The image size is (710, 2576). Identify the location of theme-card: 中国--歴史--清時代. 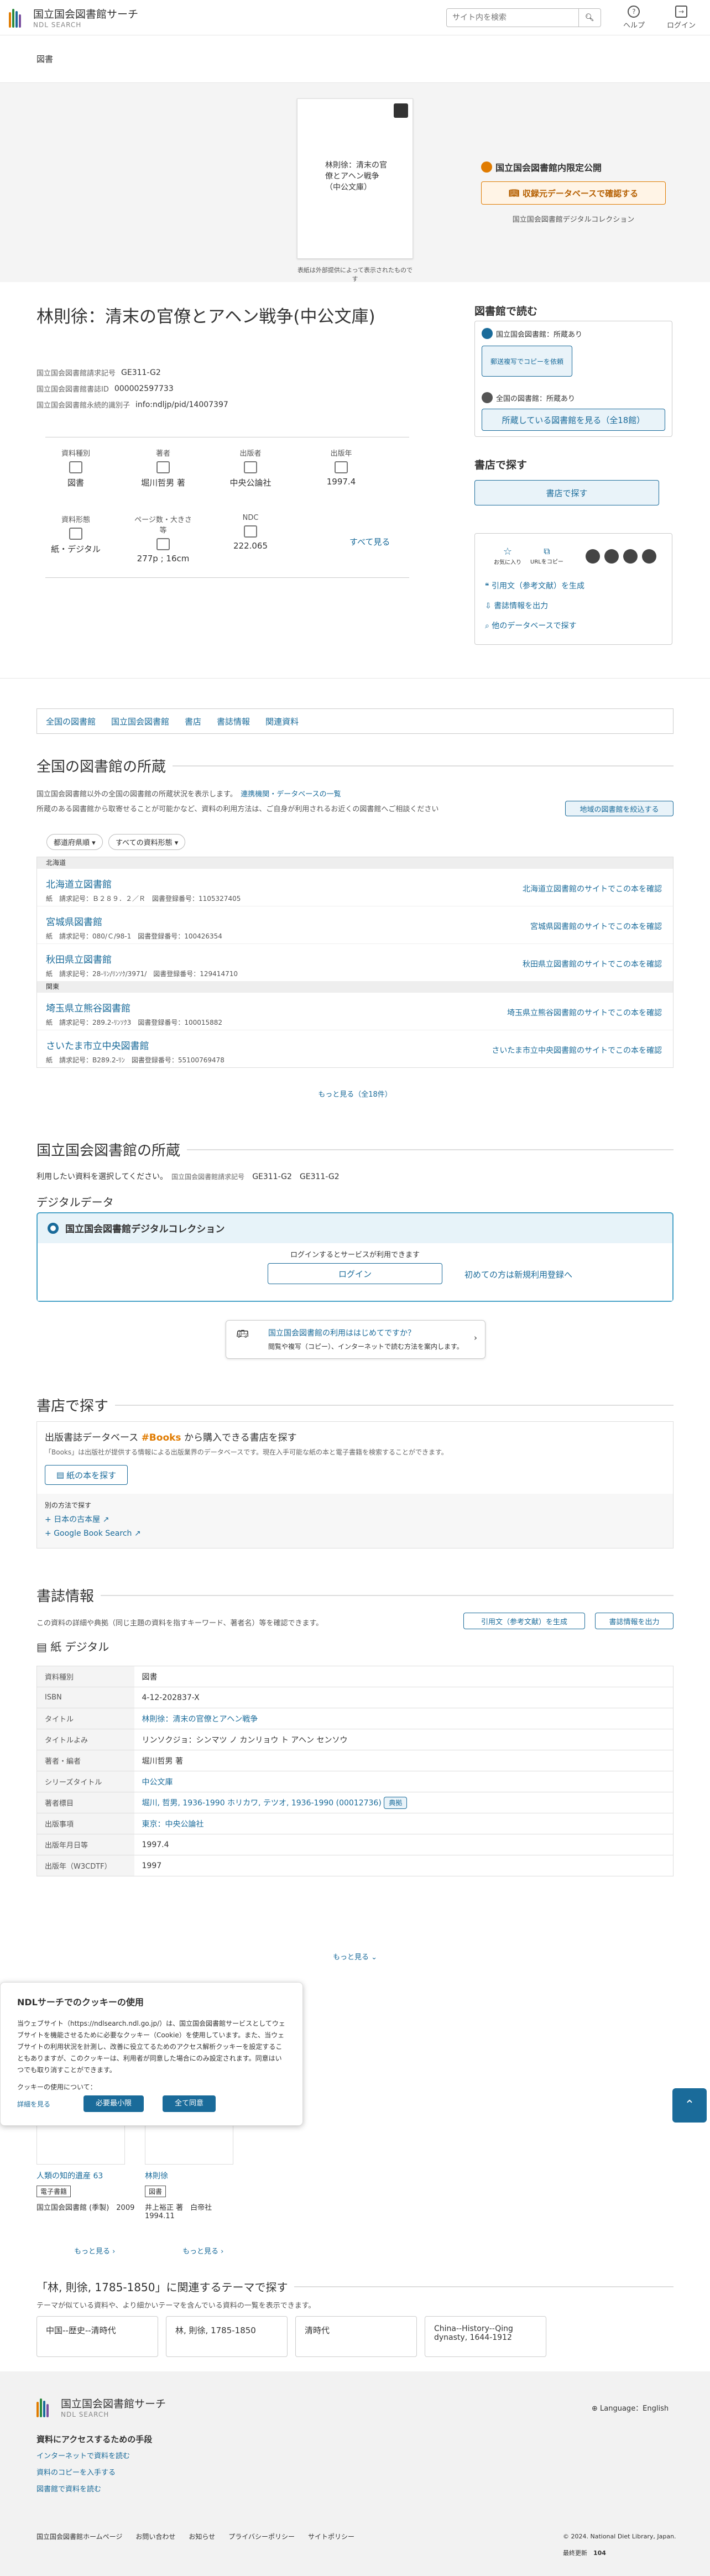
(97, 2336).